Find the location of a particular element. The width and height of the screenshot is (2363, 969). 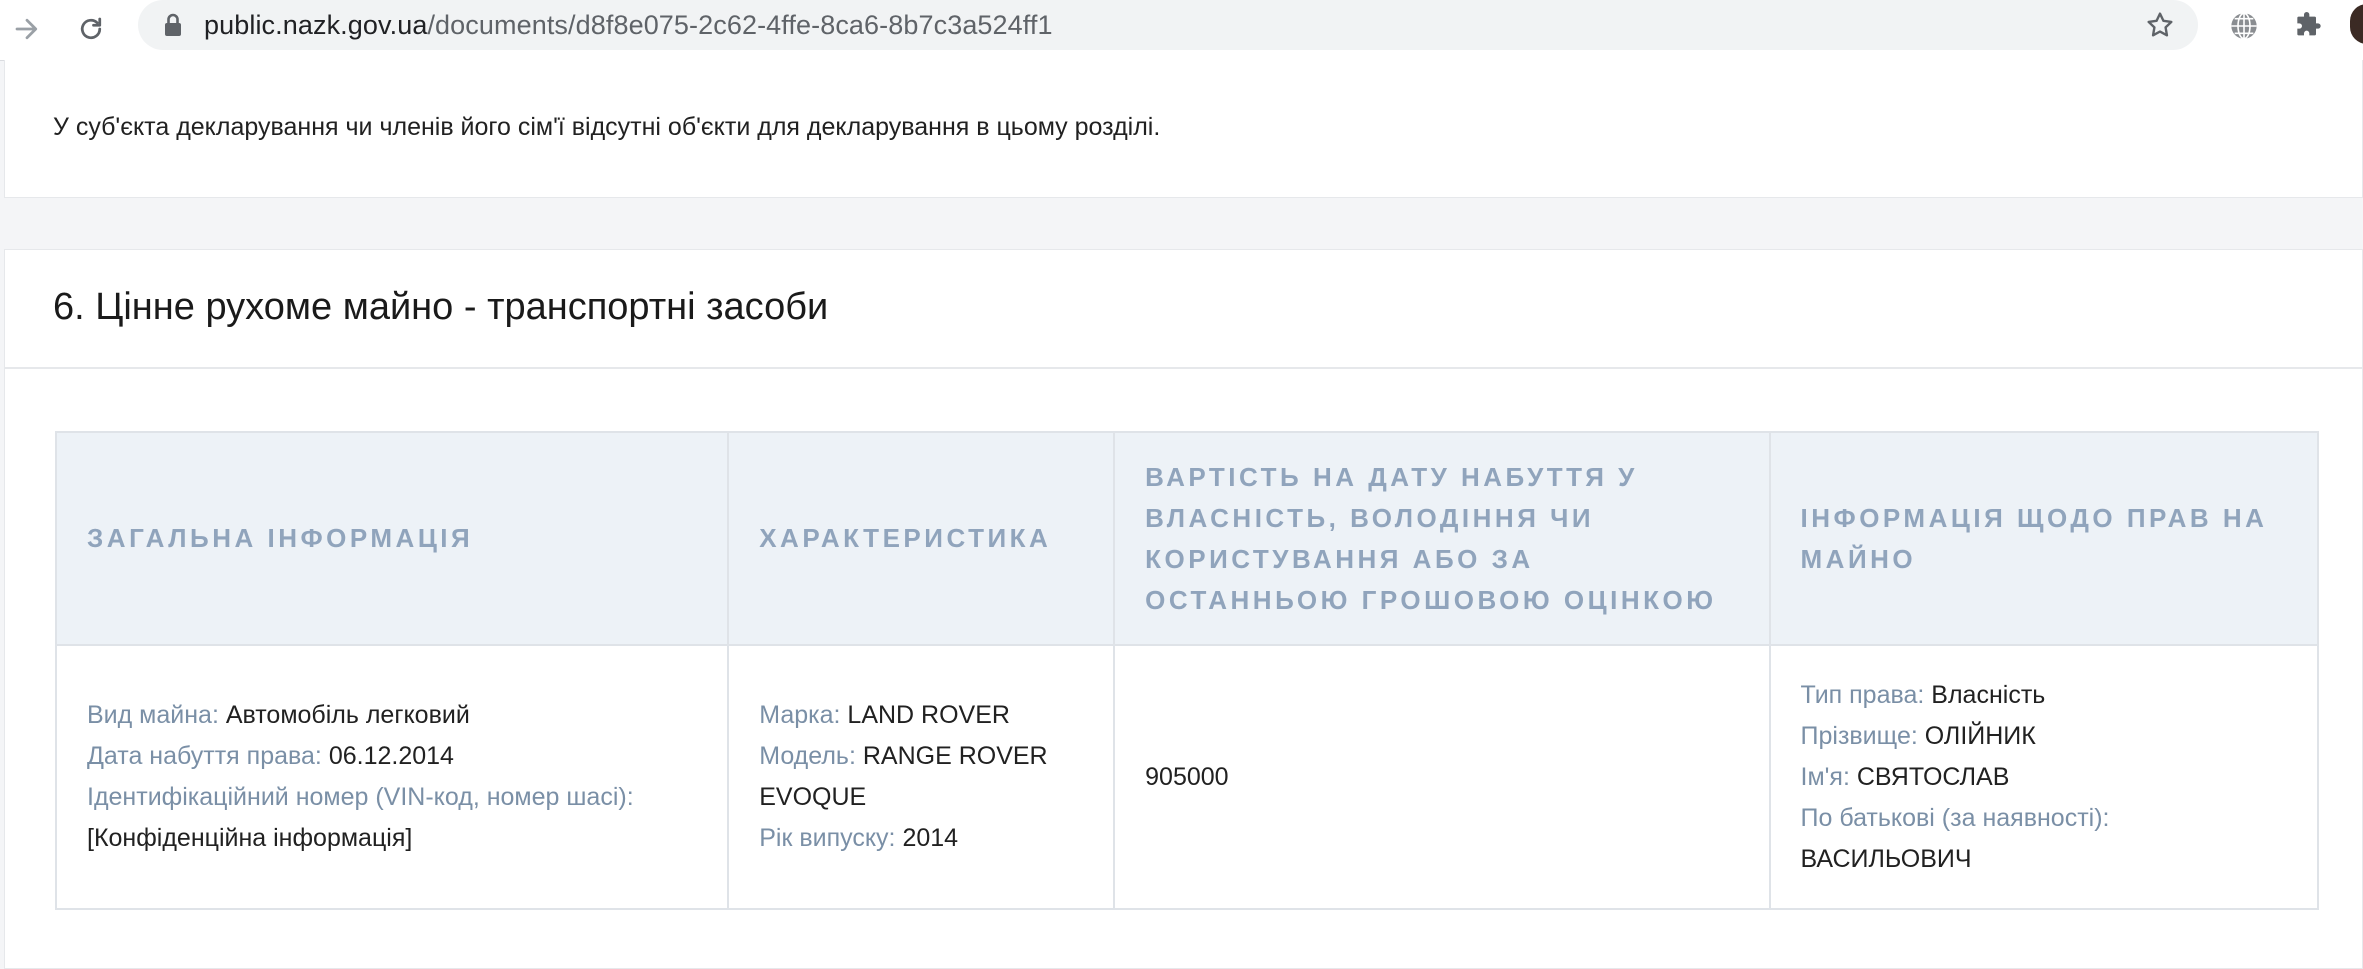

name-label: Ім'я: is located at coordinates (1825, 776).